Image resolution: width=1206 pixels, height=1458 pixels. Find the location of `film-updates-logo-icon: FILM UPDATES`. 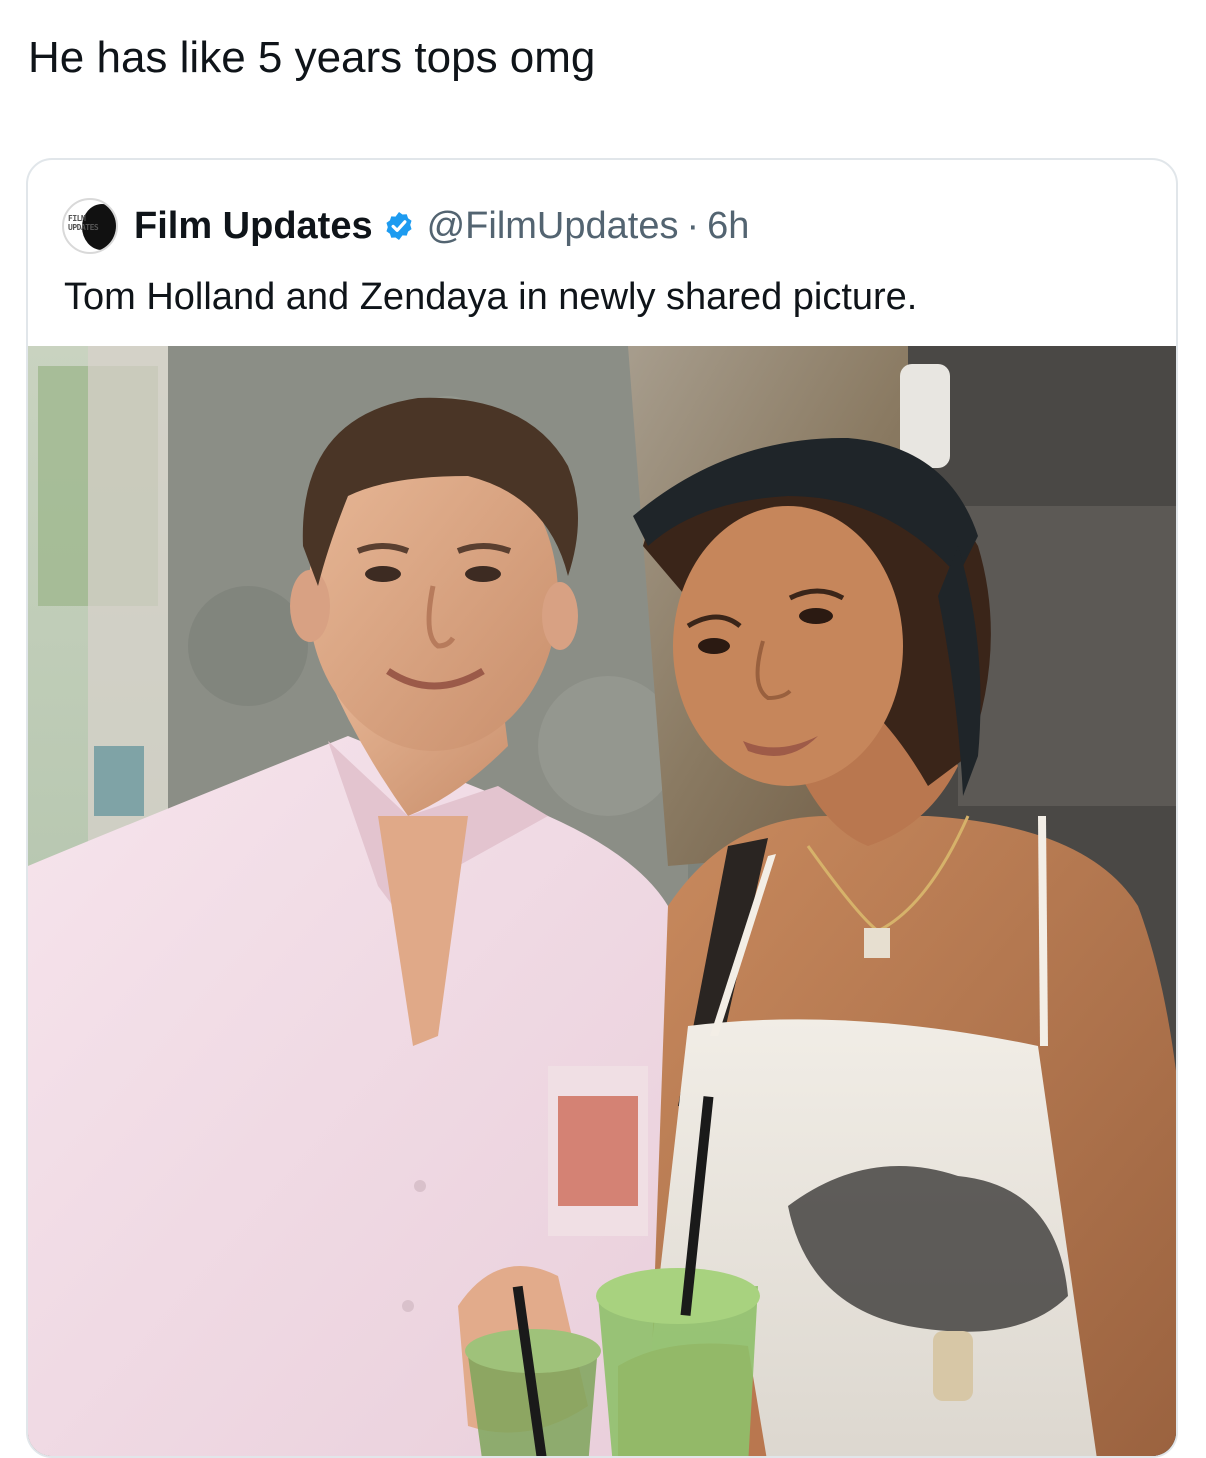

film-updates-logo-icon: FILM UPDATES is located at coordinates (90, 226).